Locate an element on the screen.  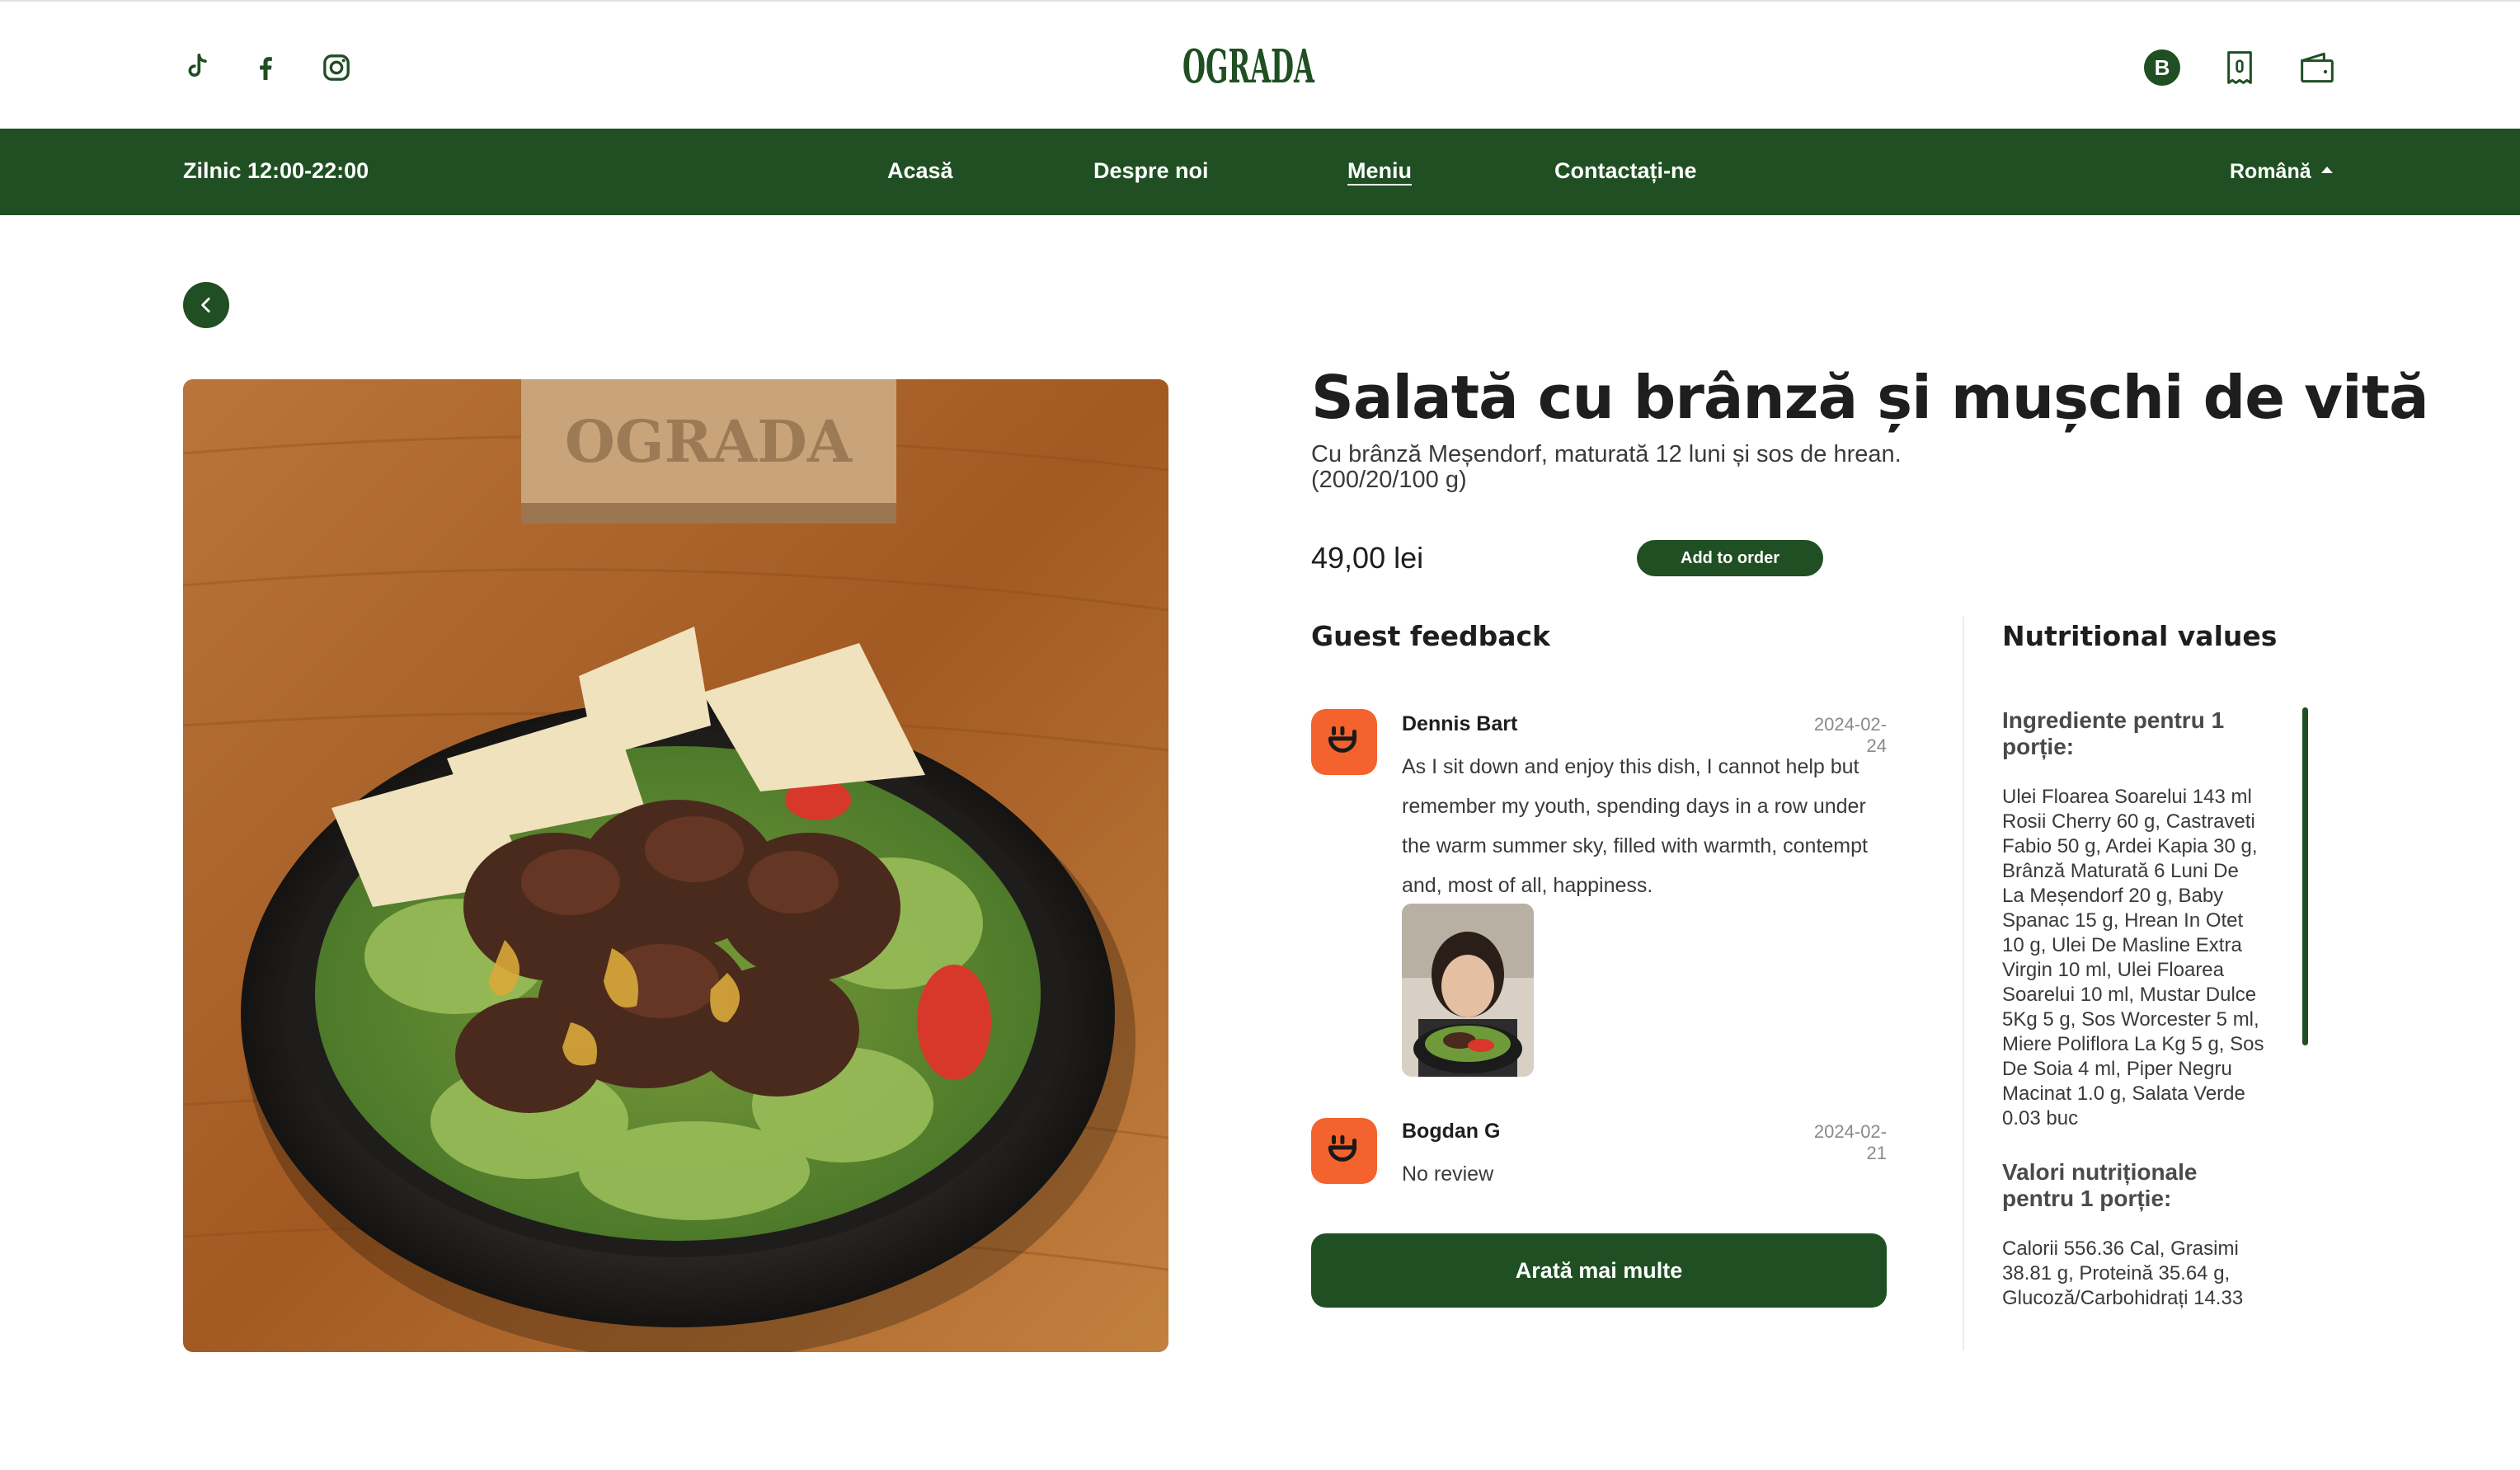
wallet-icon is located at coordinates (2317, 67).